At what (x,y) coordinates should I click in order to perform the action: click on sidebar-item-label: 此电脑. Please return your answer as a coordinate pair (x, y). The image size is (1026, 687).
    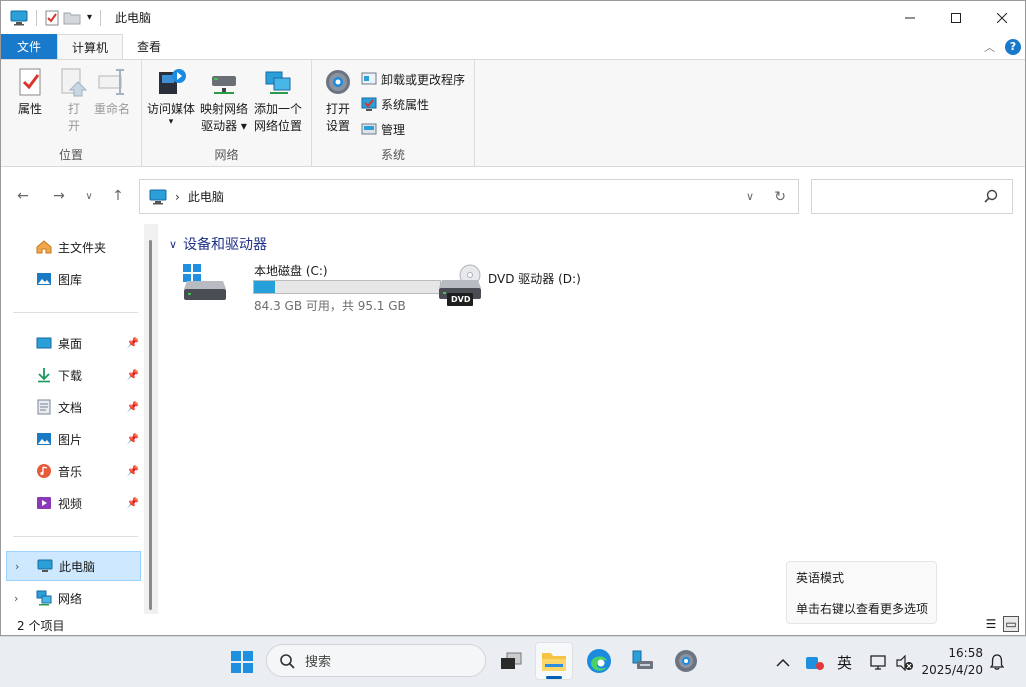
    Looking at the image, I should click on (77, 566).